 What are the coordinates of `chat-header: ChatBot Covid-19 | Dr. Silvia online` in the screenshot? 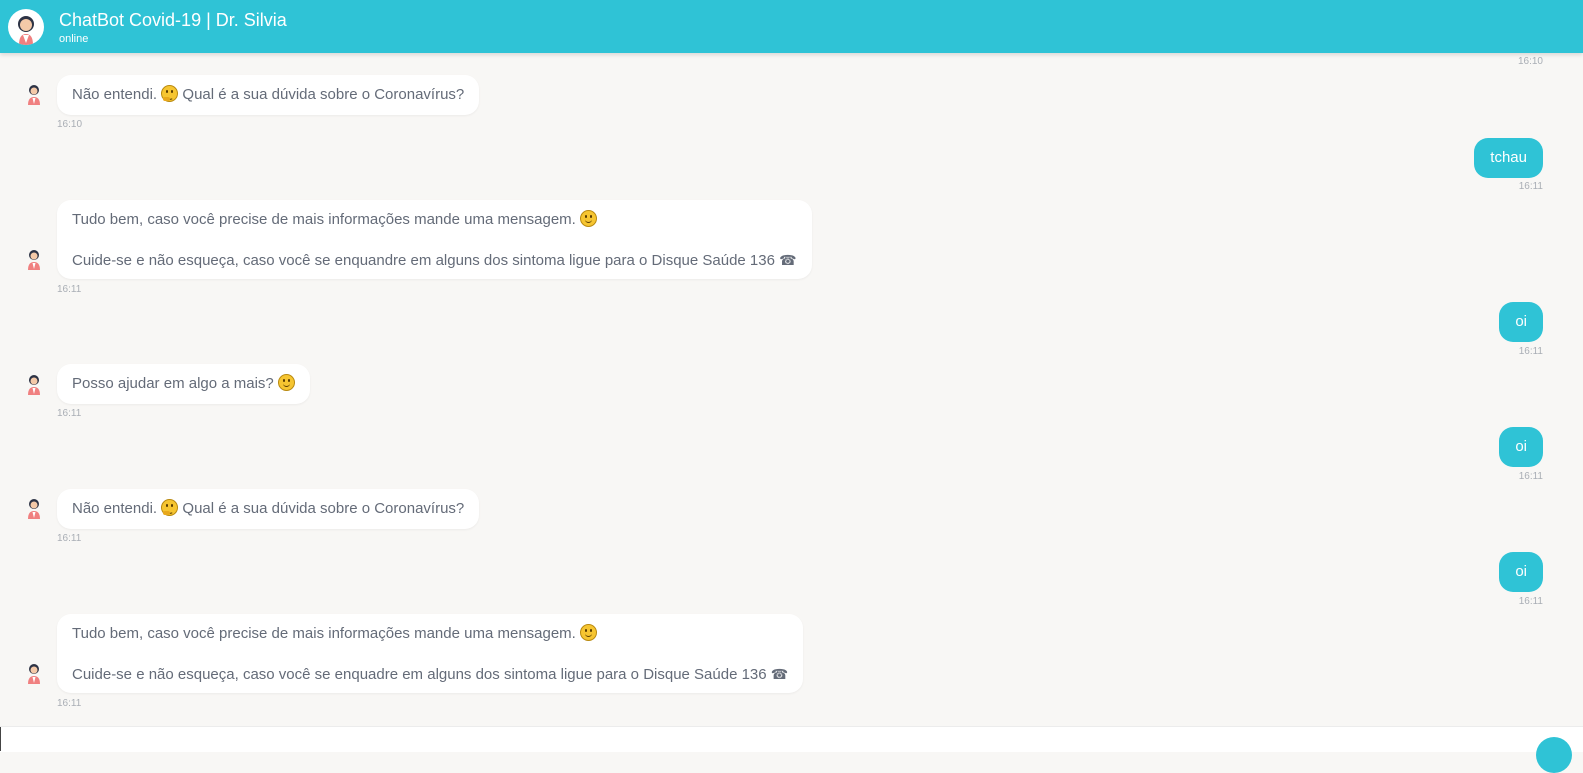 It's located at (791, 26).